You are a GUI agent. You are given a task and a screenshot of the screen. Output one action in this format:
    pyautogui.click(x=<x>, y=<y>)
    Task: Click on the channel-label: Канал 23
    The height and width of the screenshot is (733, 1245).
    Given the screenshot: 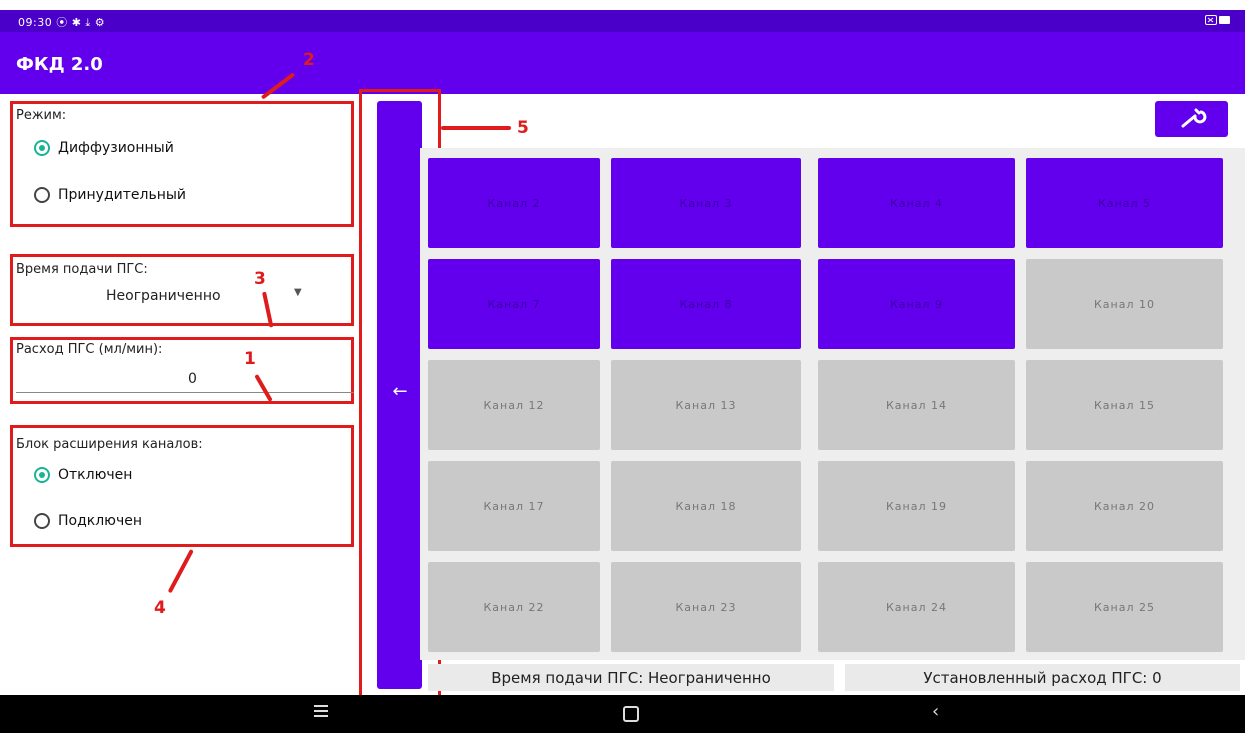 What is the action you would take?
    pyautogui.click(x=706, y=607)
    